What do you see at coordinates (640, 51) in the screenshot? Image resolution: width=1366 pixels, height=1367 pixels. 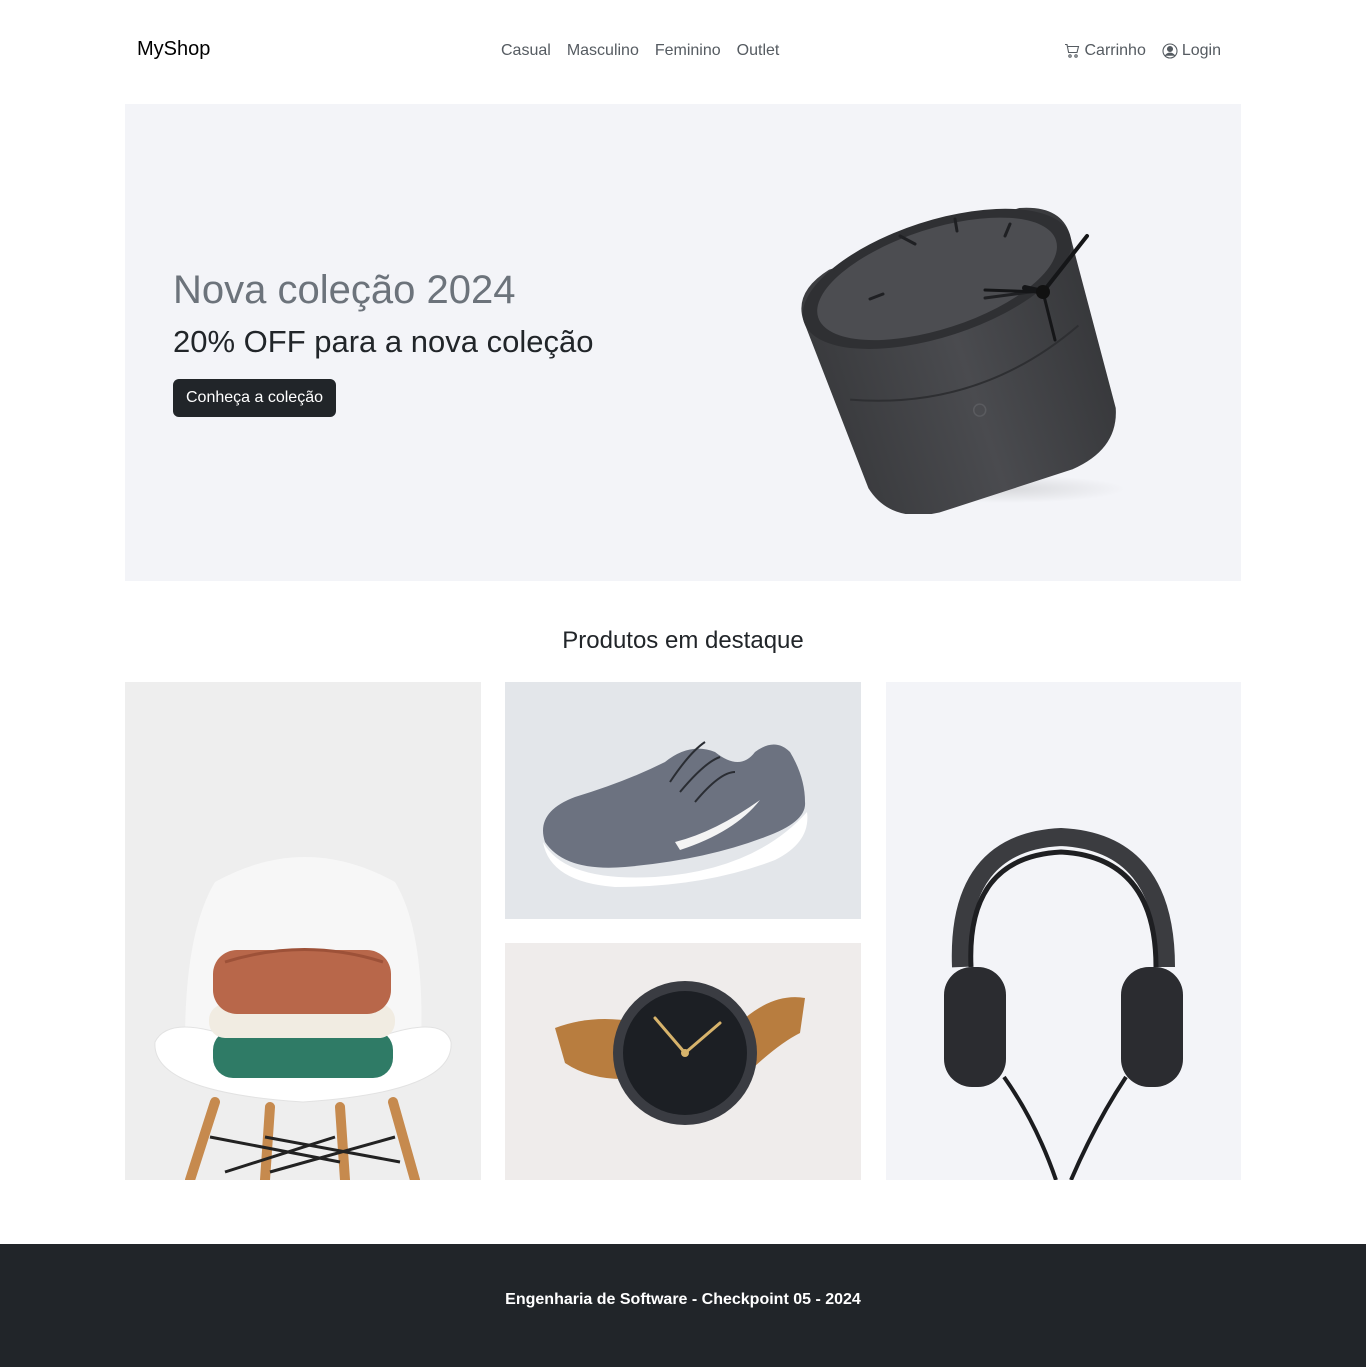 I see `main-nav: Casual Masculino Feminino Outlet` at bounding box center [640, 51].